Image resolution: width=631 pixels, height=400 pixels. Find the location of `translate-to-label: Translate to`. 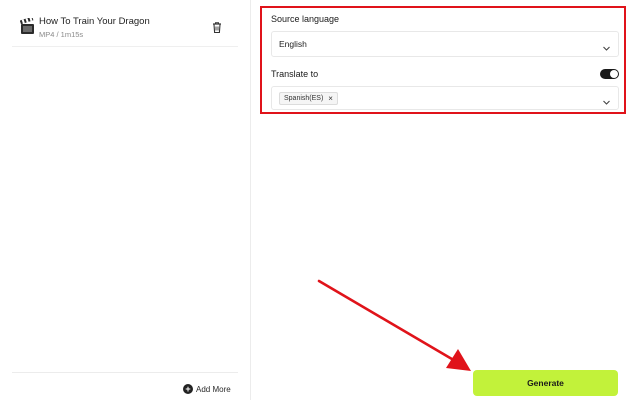

translate-to-label: Translate to is located at coordinates (295, 74).